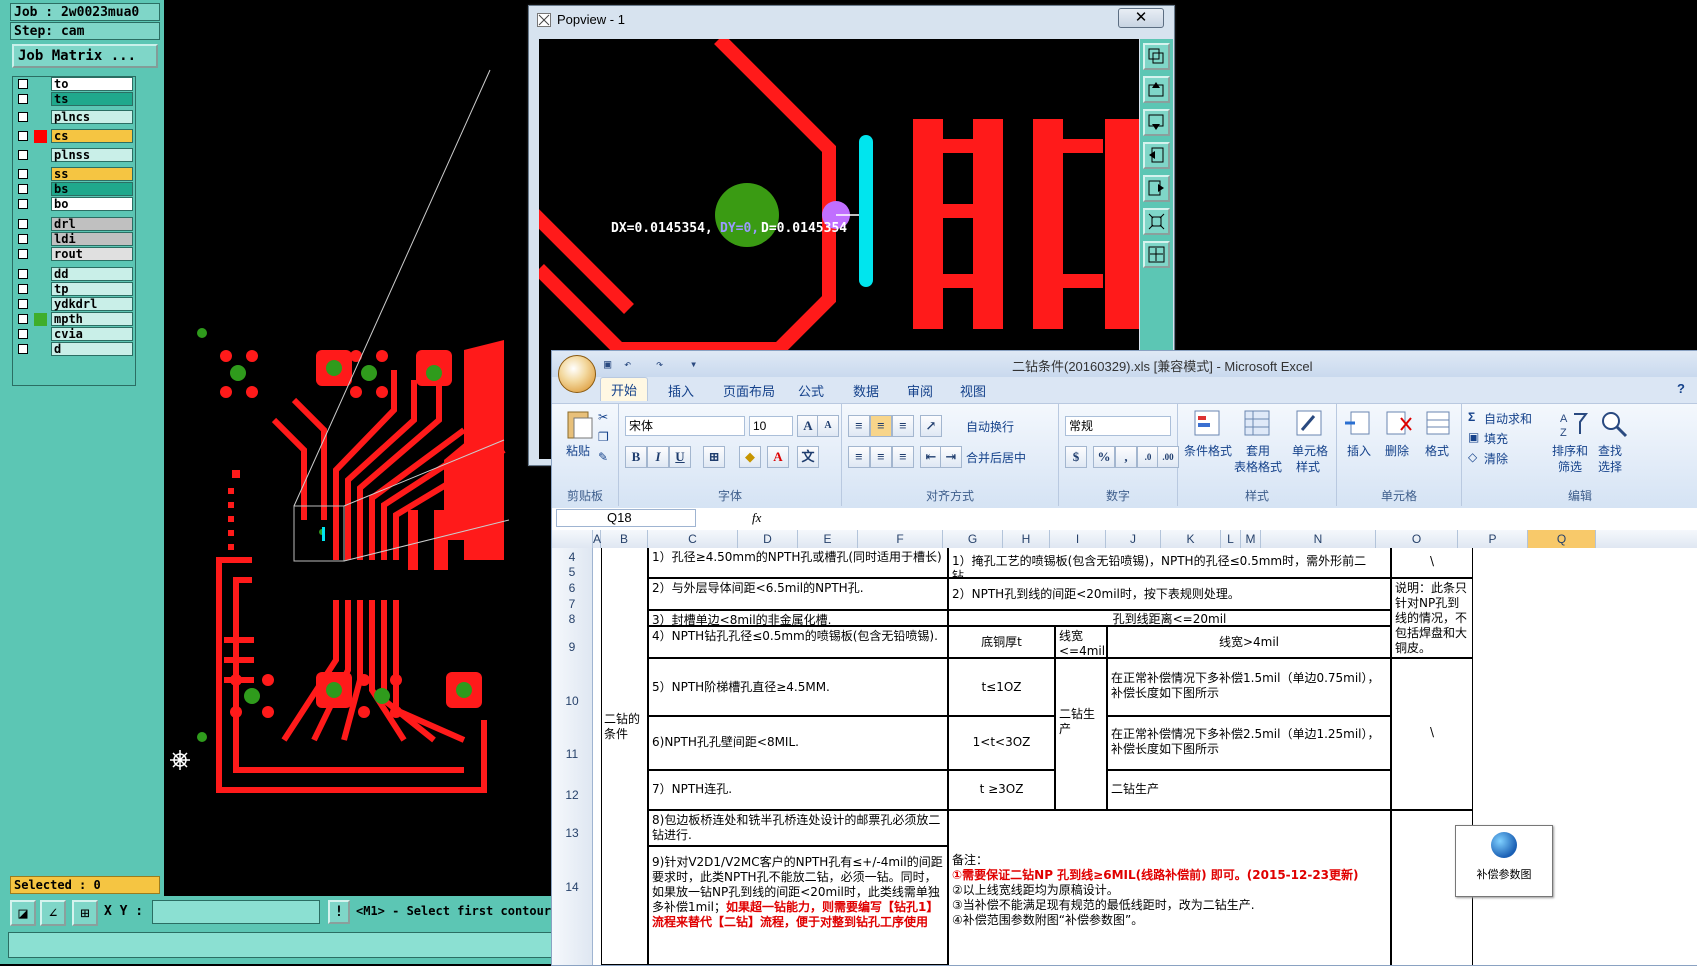 The width and height of the screenshot is (1697, 966). Describe the element at coordinates (572, 647) in the screenshot. I see `row-header: 9` at that location.